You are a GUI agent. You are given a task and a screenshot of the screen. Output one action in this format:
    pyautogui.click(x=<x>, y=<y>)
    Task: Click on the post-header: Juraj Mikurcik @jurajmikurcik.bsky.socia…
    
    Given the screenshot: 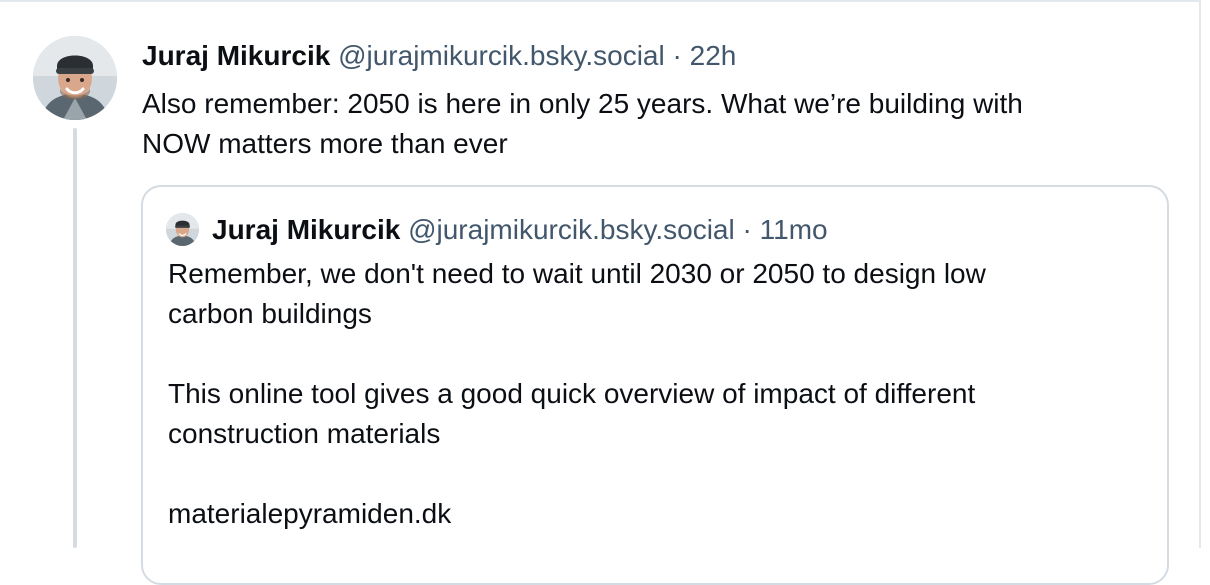 What is the action you would take?
    pyautogui.click(x=439, y=56)
    